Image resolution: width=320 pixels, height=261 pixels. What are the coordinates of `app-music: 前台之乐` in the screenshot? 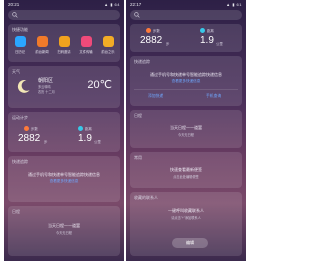 It's located at (108, 45).